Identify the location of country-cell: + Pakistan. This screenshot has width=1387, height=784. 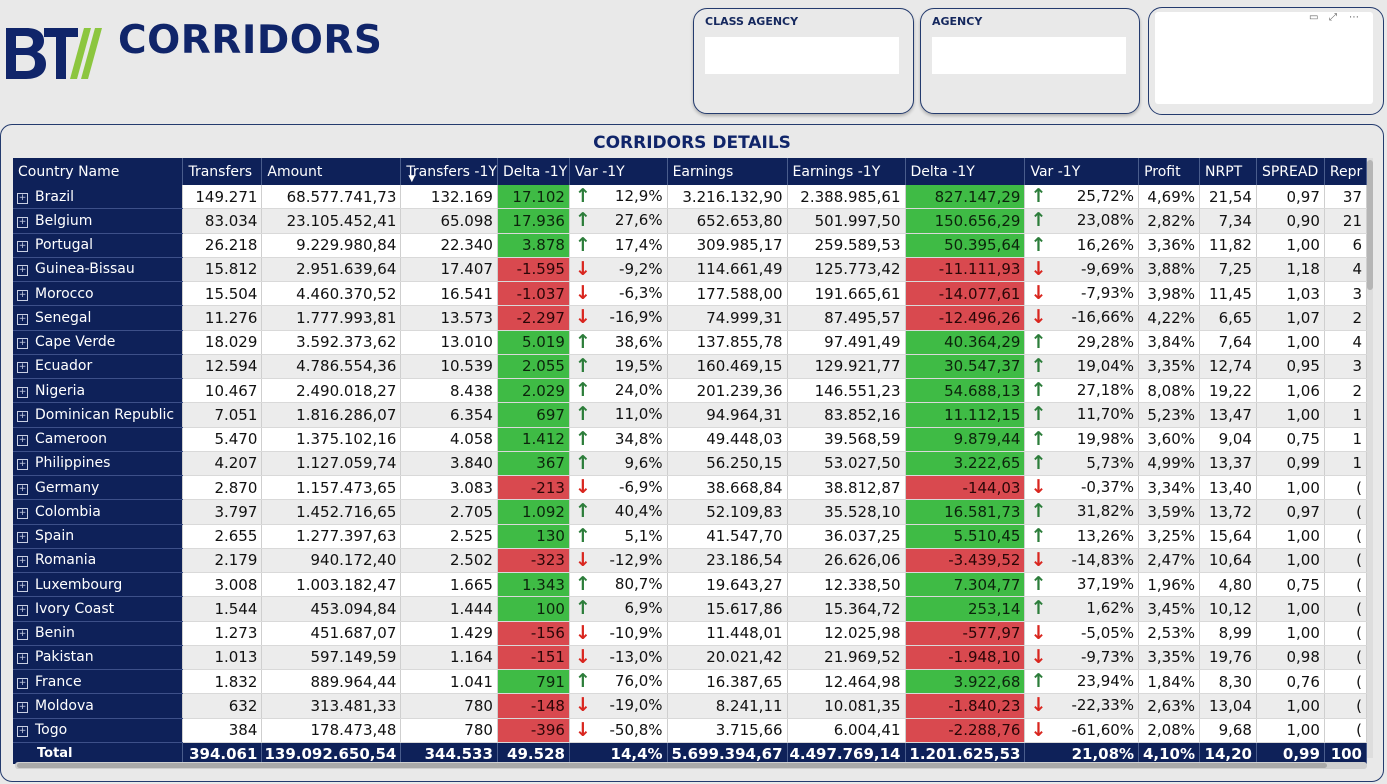
(98, 658).